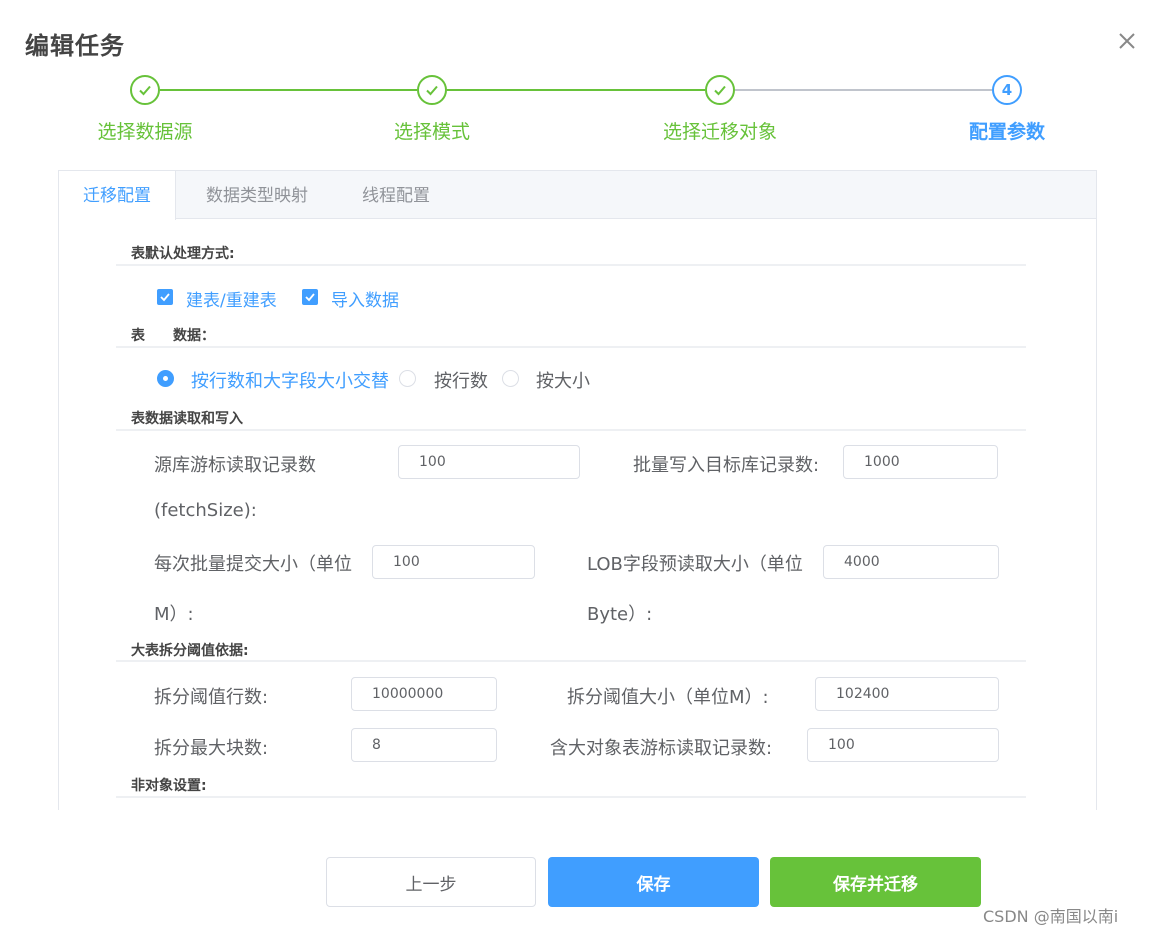 The width and height of the screenshot is (1150, 931). Describe the element at coordinates (577, 195) in the screenshot. I see `tabs-header: 迁移配置 数据类型映射 线程配置` at that location.